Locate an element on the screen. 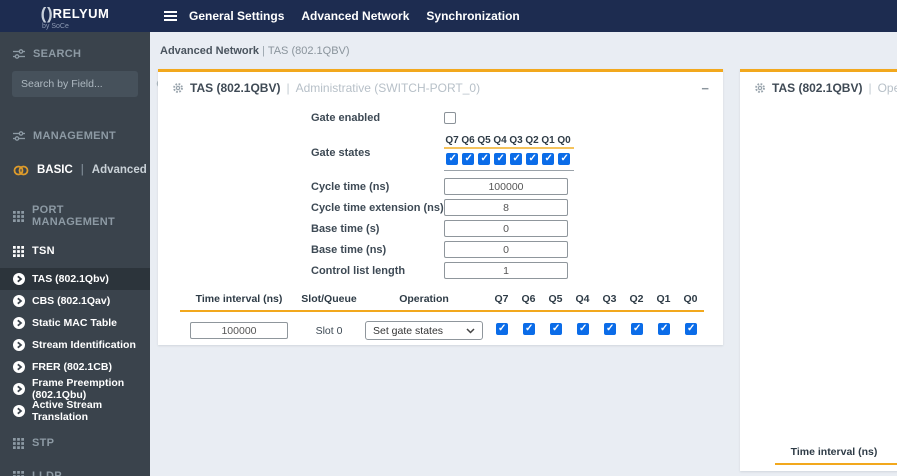 This screenshot has width=897, height=476. gate-state-q0-checkbox is located at coordinates (564, 159).